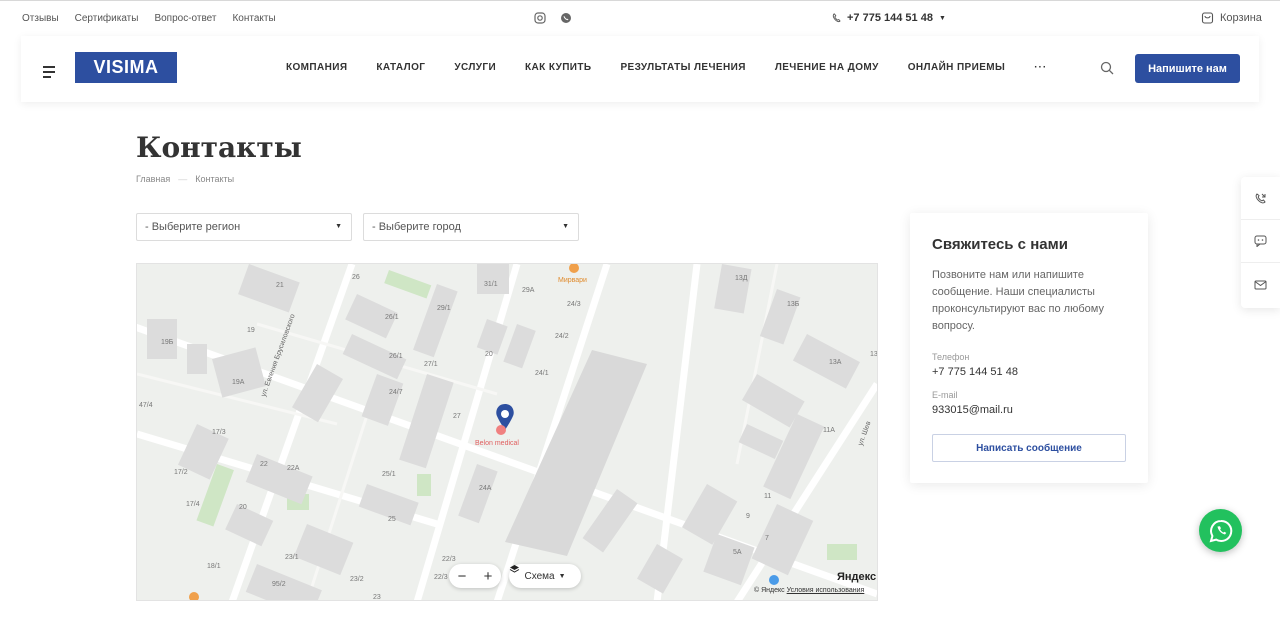  I want to click on poi-label: Мирвари, so click(572, 280).